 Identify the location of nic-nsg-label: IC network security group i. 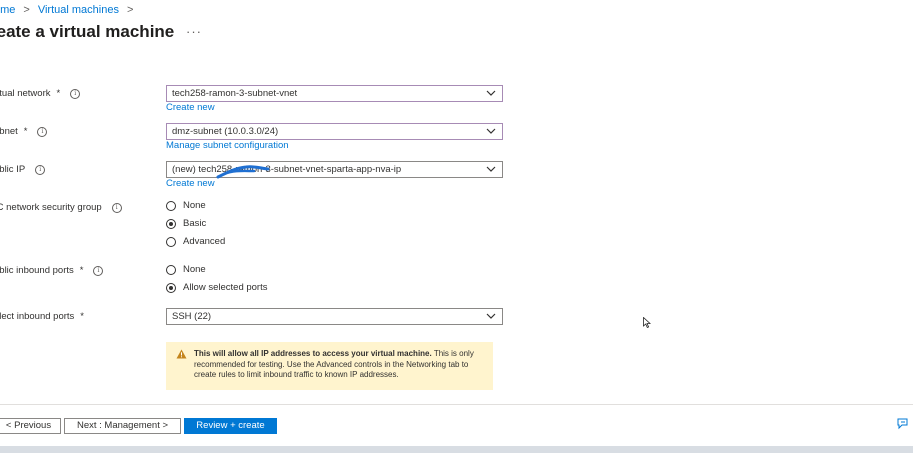
(61, 207).